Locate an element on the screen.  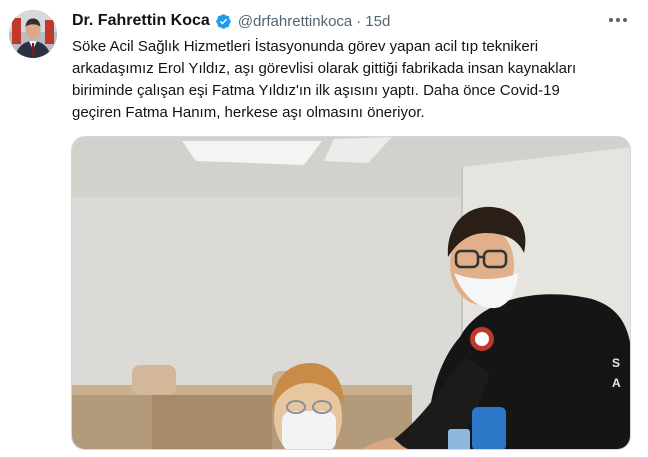
avatar is located at coordinates (33, 34).